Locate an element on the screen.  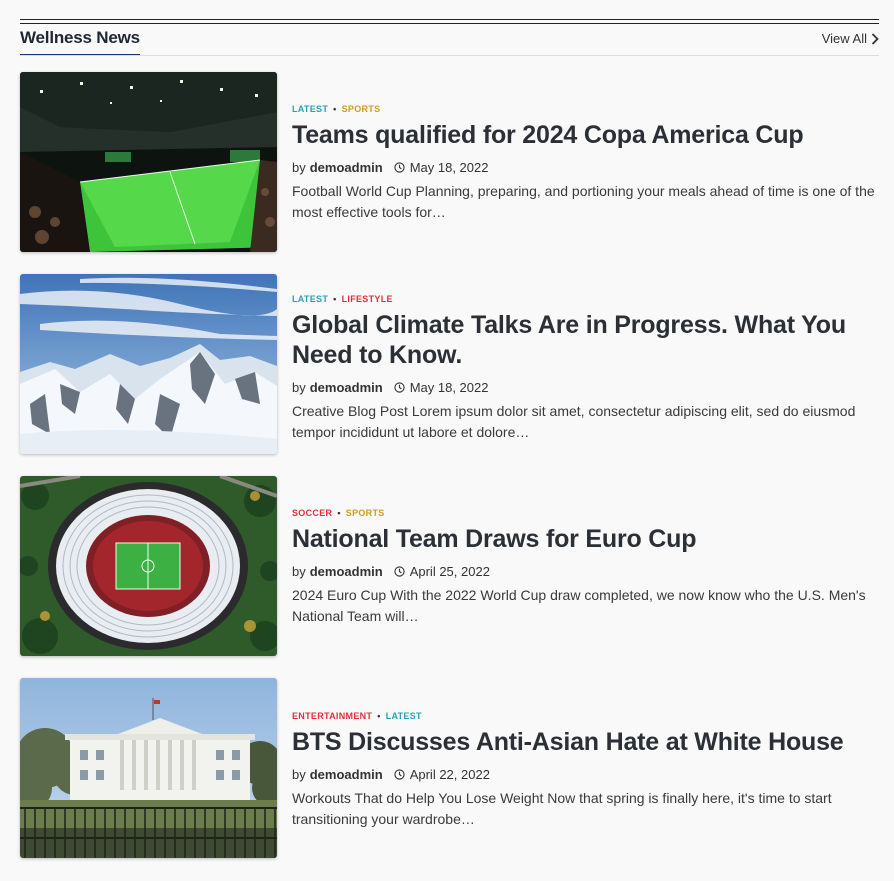
post-headline-link: National Team Draws for Euro Cup is located at coordinates (585, 539).